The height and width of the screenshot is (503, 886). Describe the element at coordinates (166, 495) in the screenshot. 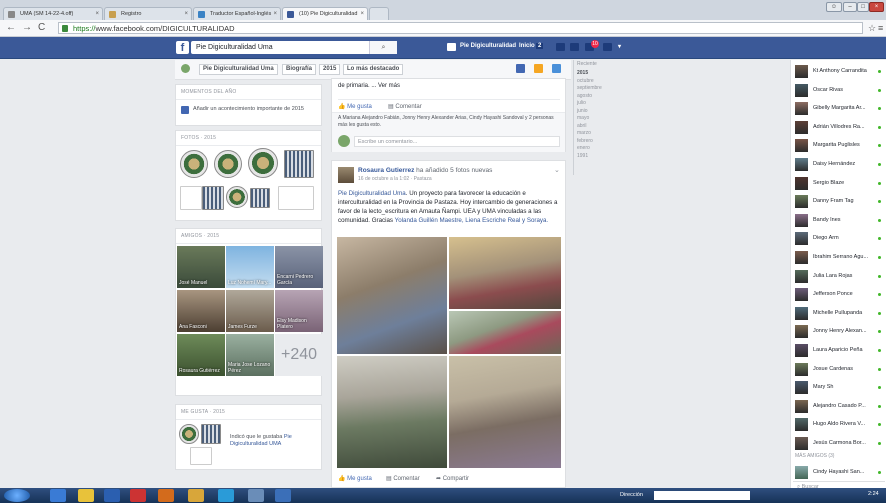

I see `media-icon` at that location.